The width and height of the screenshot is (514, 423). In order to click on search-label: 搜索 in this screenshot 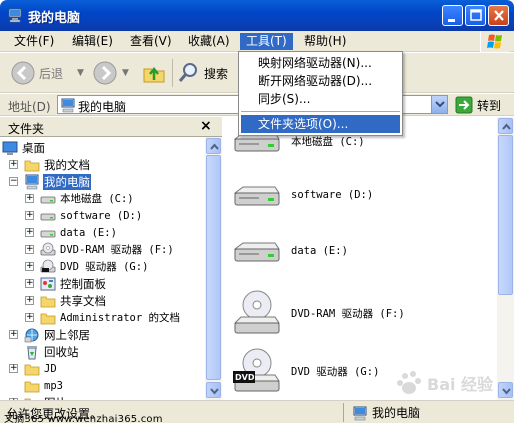, I will do `click(216, 73)`.